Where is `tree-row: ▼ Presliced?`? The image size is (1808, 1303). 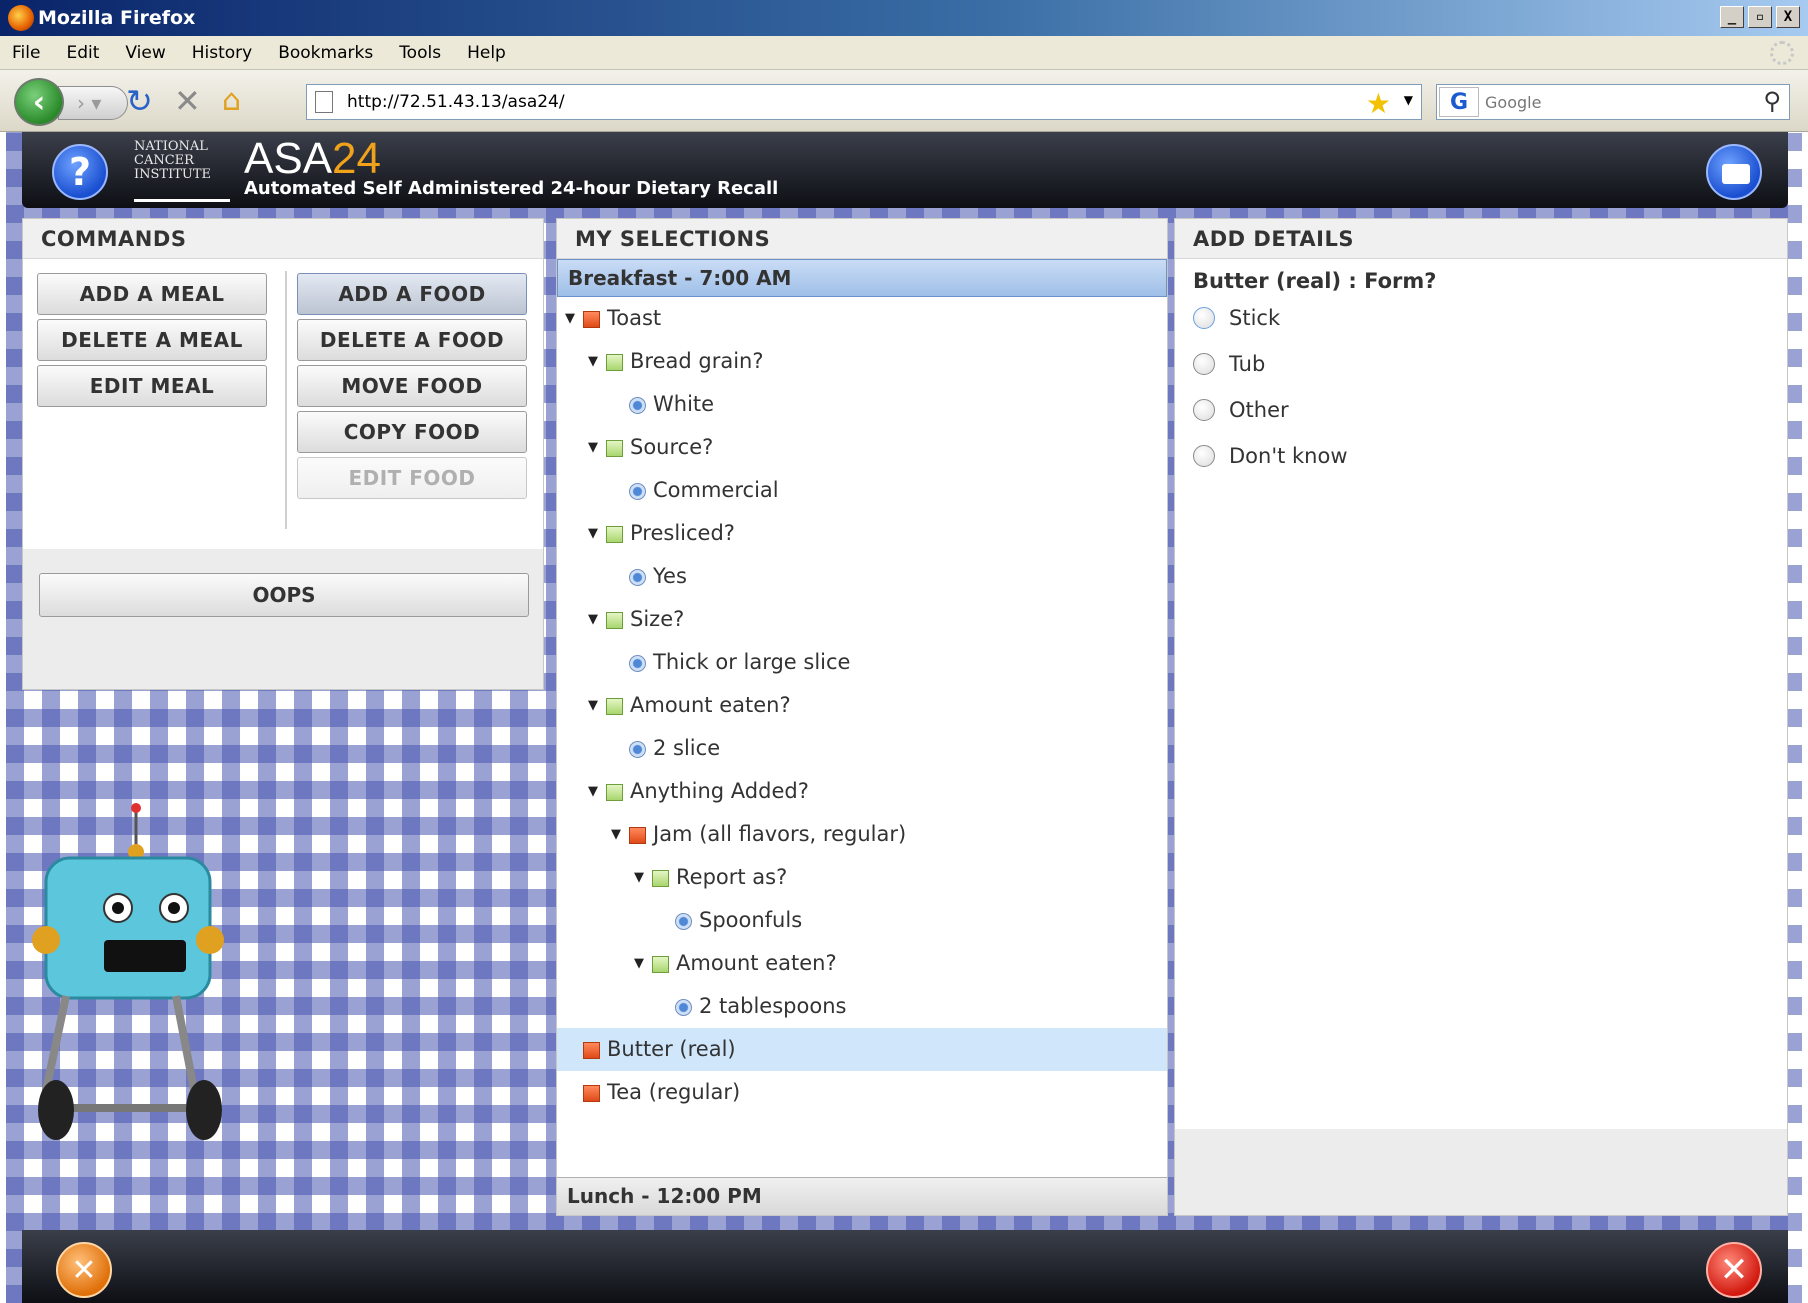 tree-row: ▼ Presliced? is located at coordinates (862, 533).